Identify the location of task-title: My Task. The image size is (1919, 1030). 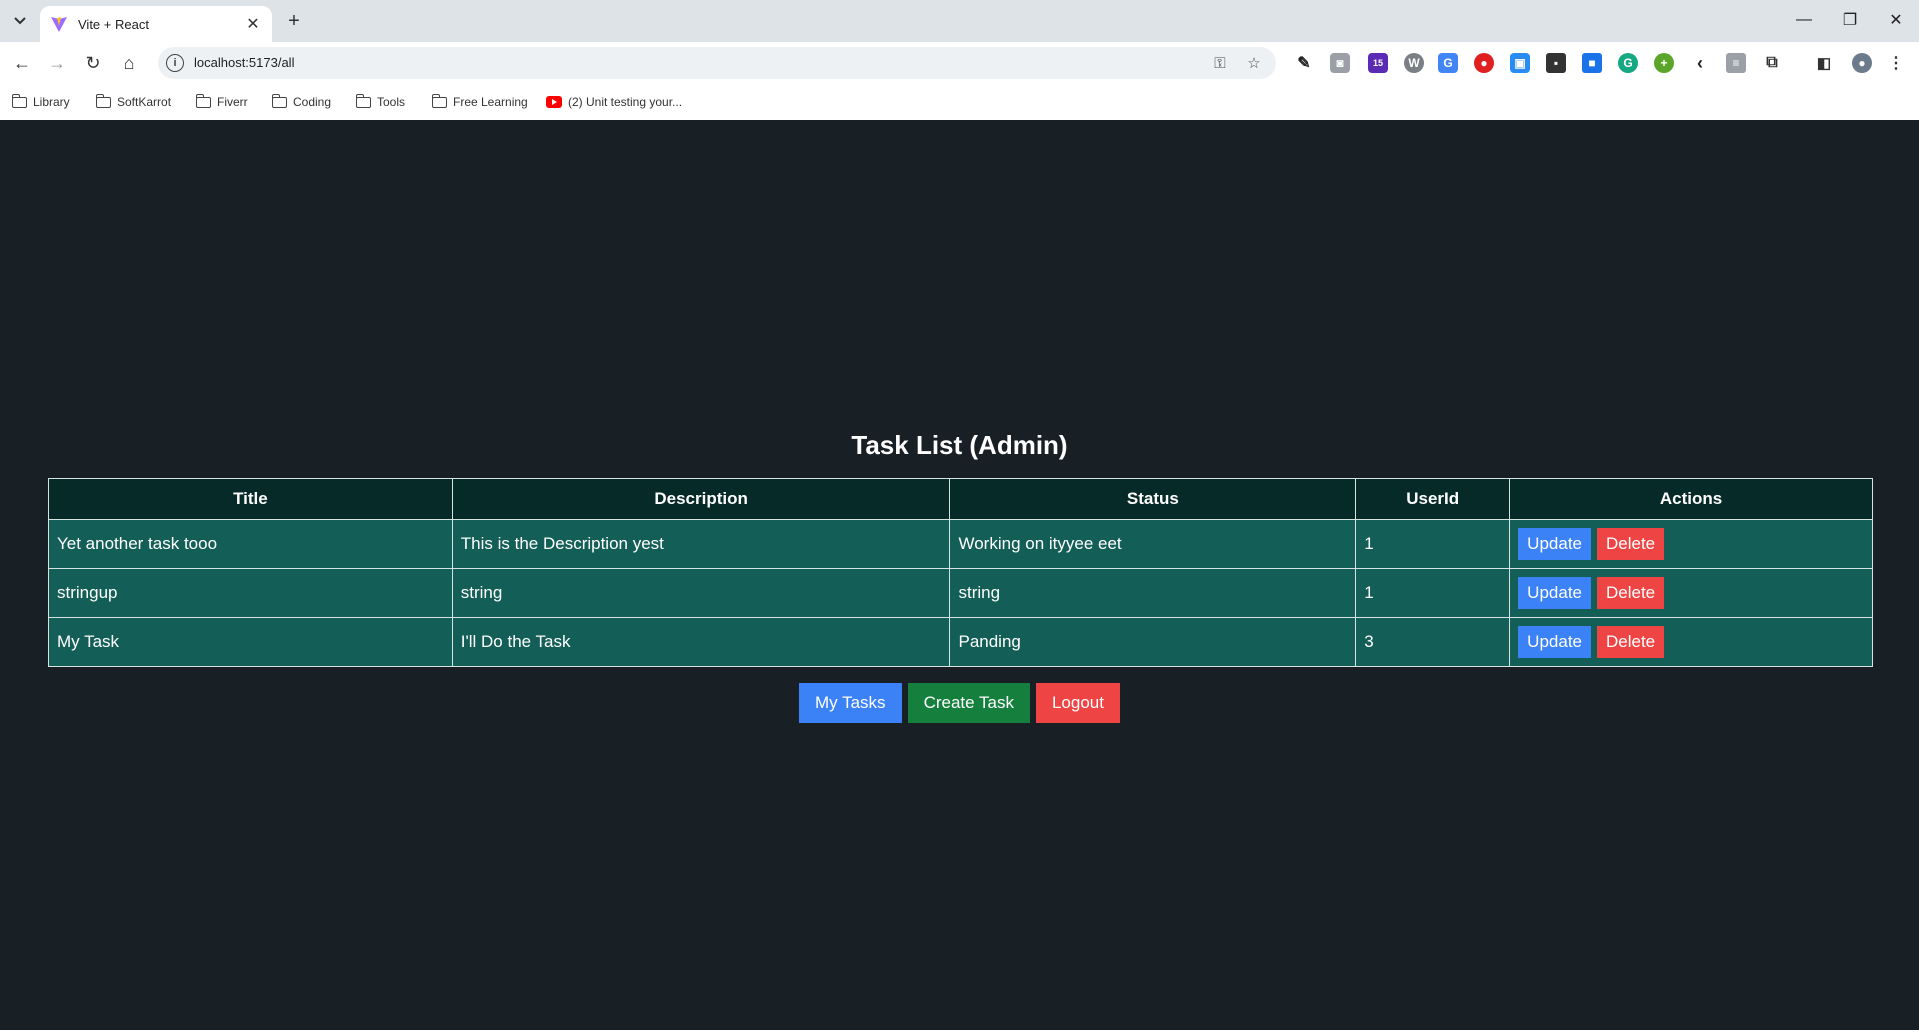
(250, 642).